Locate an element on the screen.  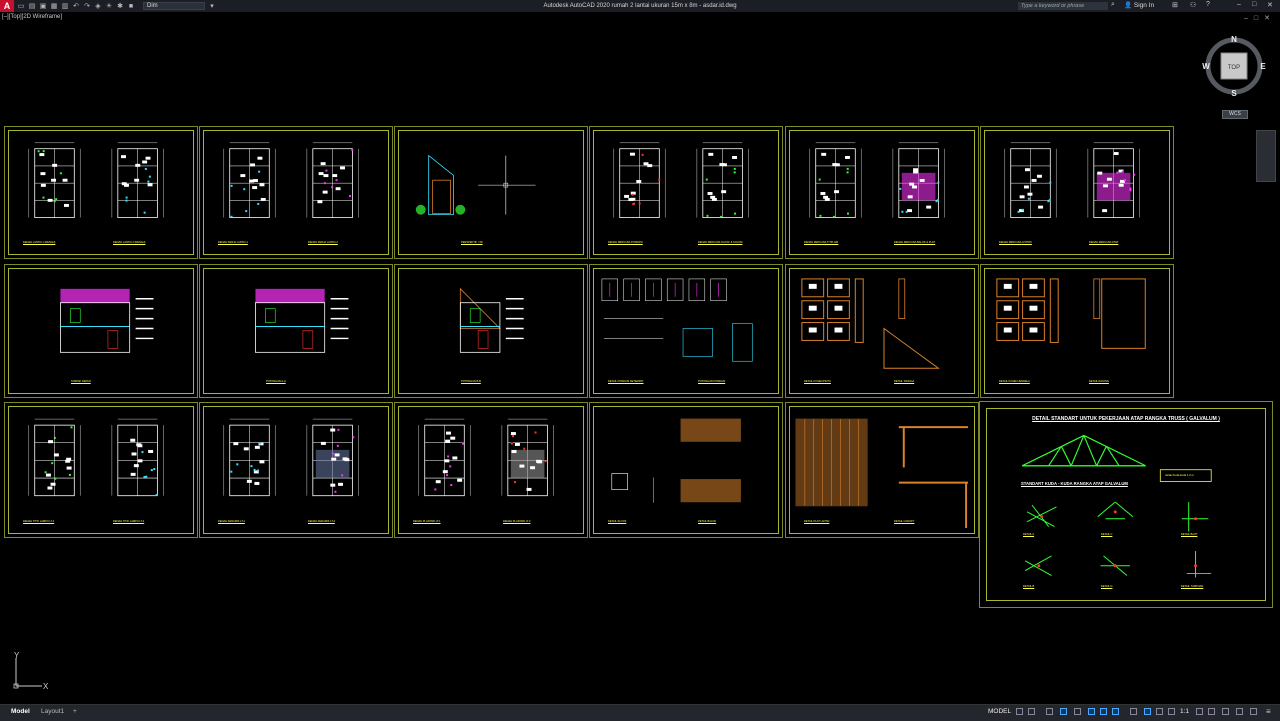
drawing-sheet-s10: DETAIL PONDASI SETEMPAT POTONGAN PONDASI is located at coordinates (686, 331).